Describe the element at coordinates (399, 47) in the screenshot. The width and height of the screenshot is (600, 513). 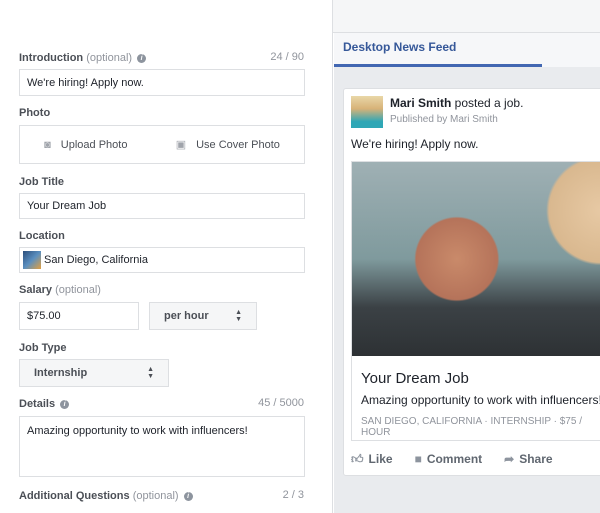
I see `tab-desktop-news-feed: Desktop News Feed` at that location.